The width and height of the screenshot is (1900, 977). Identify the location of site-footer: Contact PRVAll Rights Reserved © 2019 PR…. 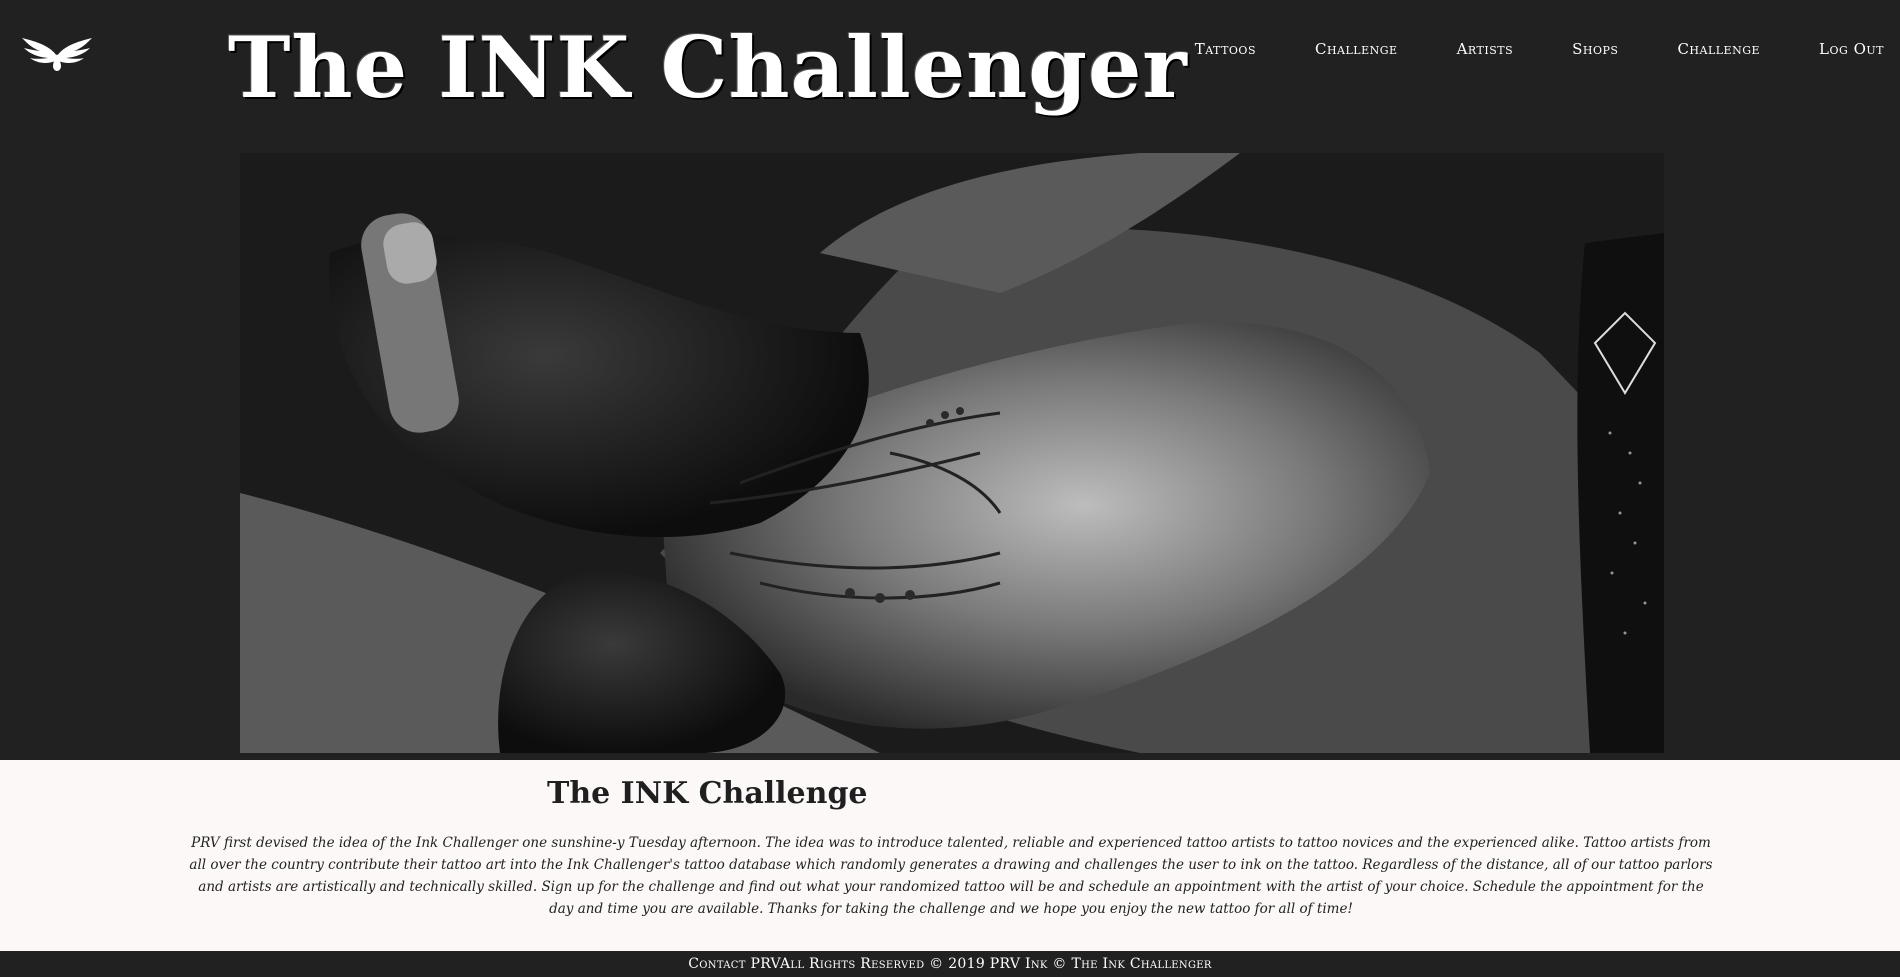
(950, 961).